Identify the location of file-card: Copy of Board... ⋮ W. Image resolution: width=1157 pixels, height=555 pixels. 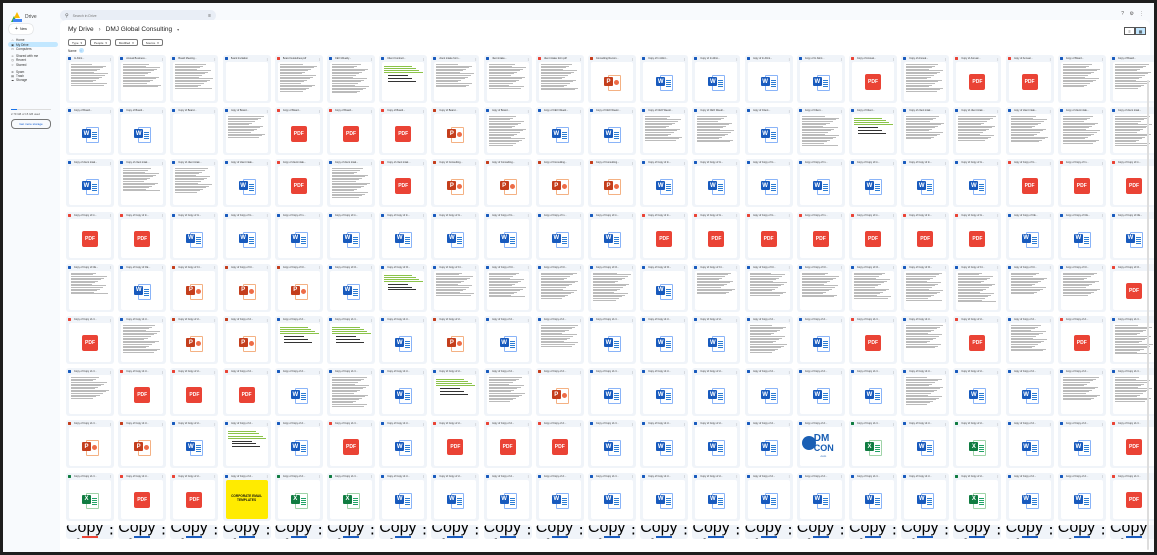
(90, 131).